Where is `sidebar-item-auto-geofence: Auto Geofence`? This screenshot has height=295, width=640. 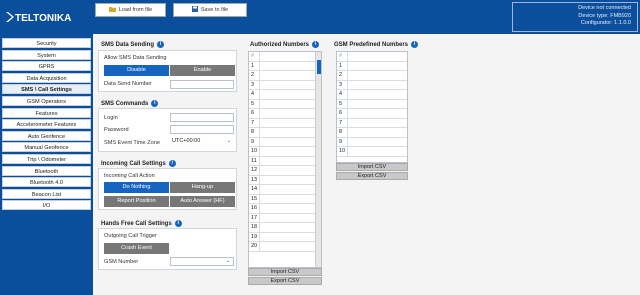
sidebar-item-auto-geofence: Auto Geofence is located at coordinates (46, 135).